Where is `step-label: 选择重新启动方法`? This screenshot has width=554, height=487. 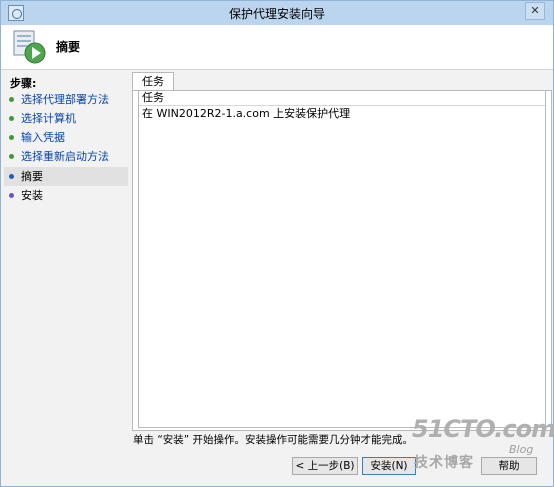 step-label: 选择重新启动方法 is located at coordinates (65, 156).